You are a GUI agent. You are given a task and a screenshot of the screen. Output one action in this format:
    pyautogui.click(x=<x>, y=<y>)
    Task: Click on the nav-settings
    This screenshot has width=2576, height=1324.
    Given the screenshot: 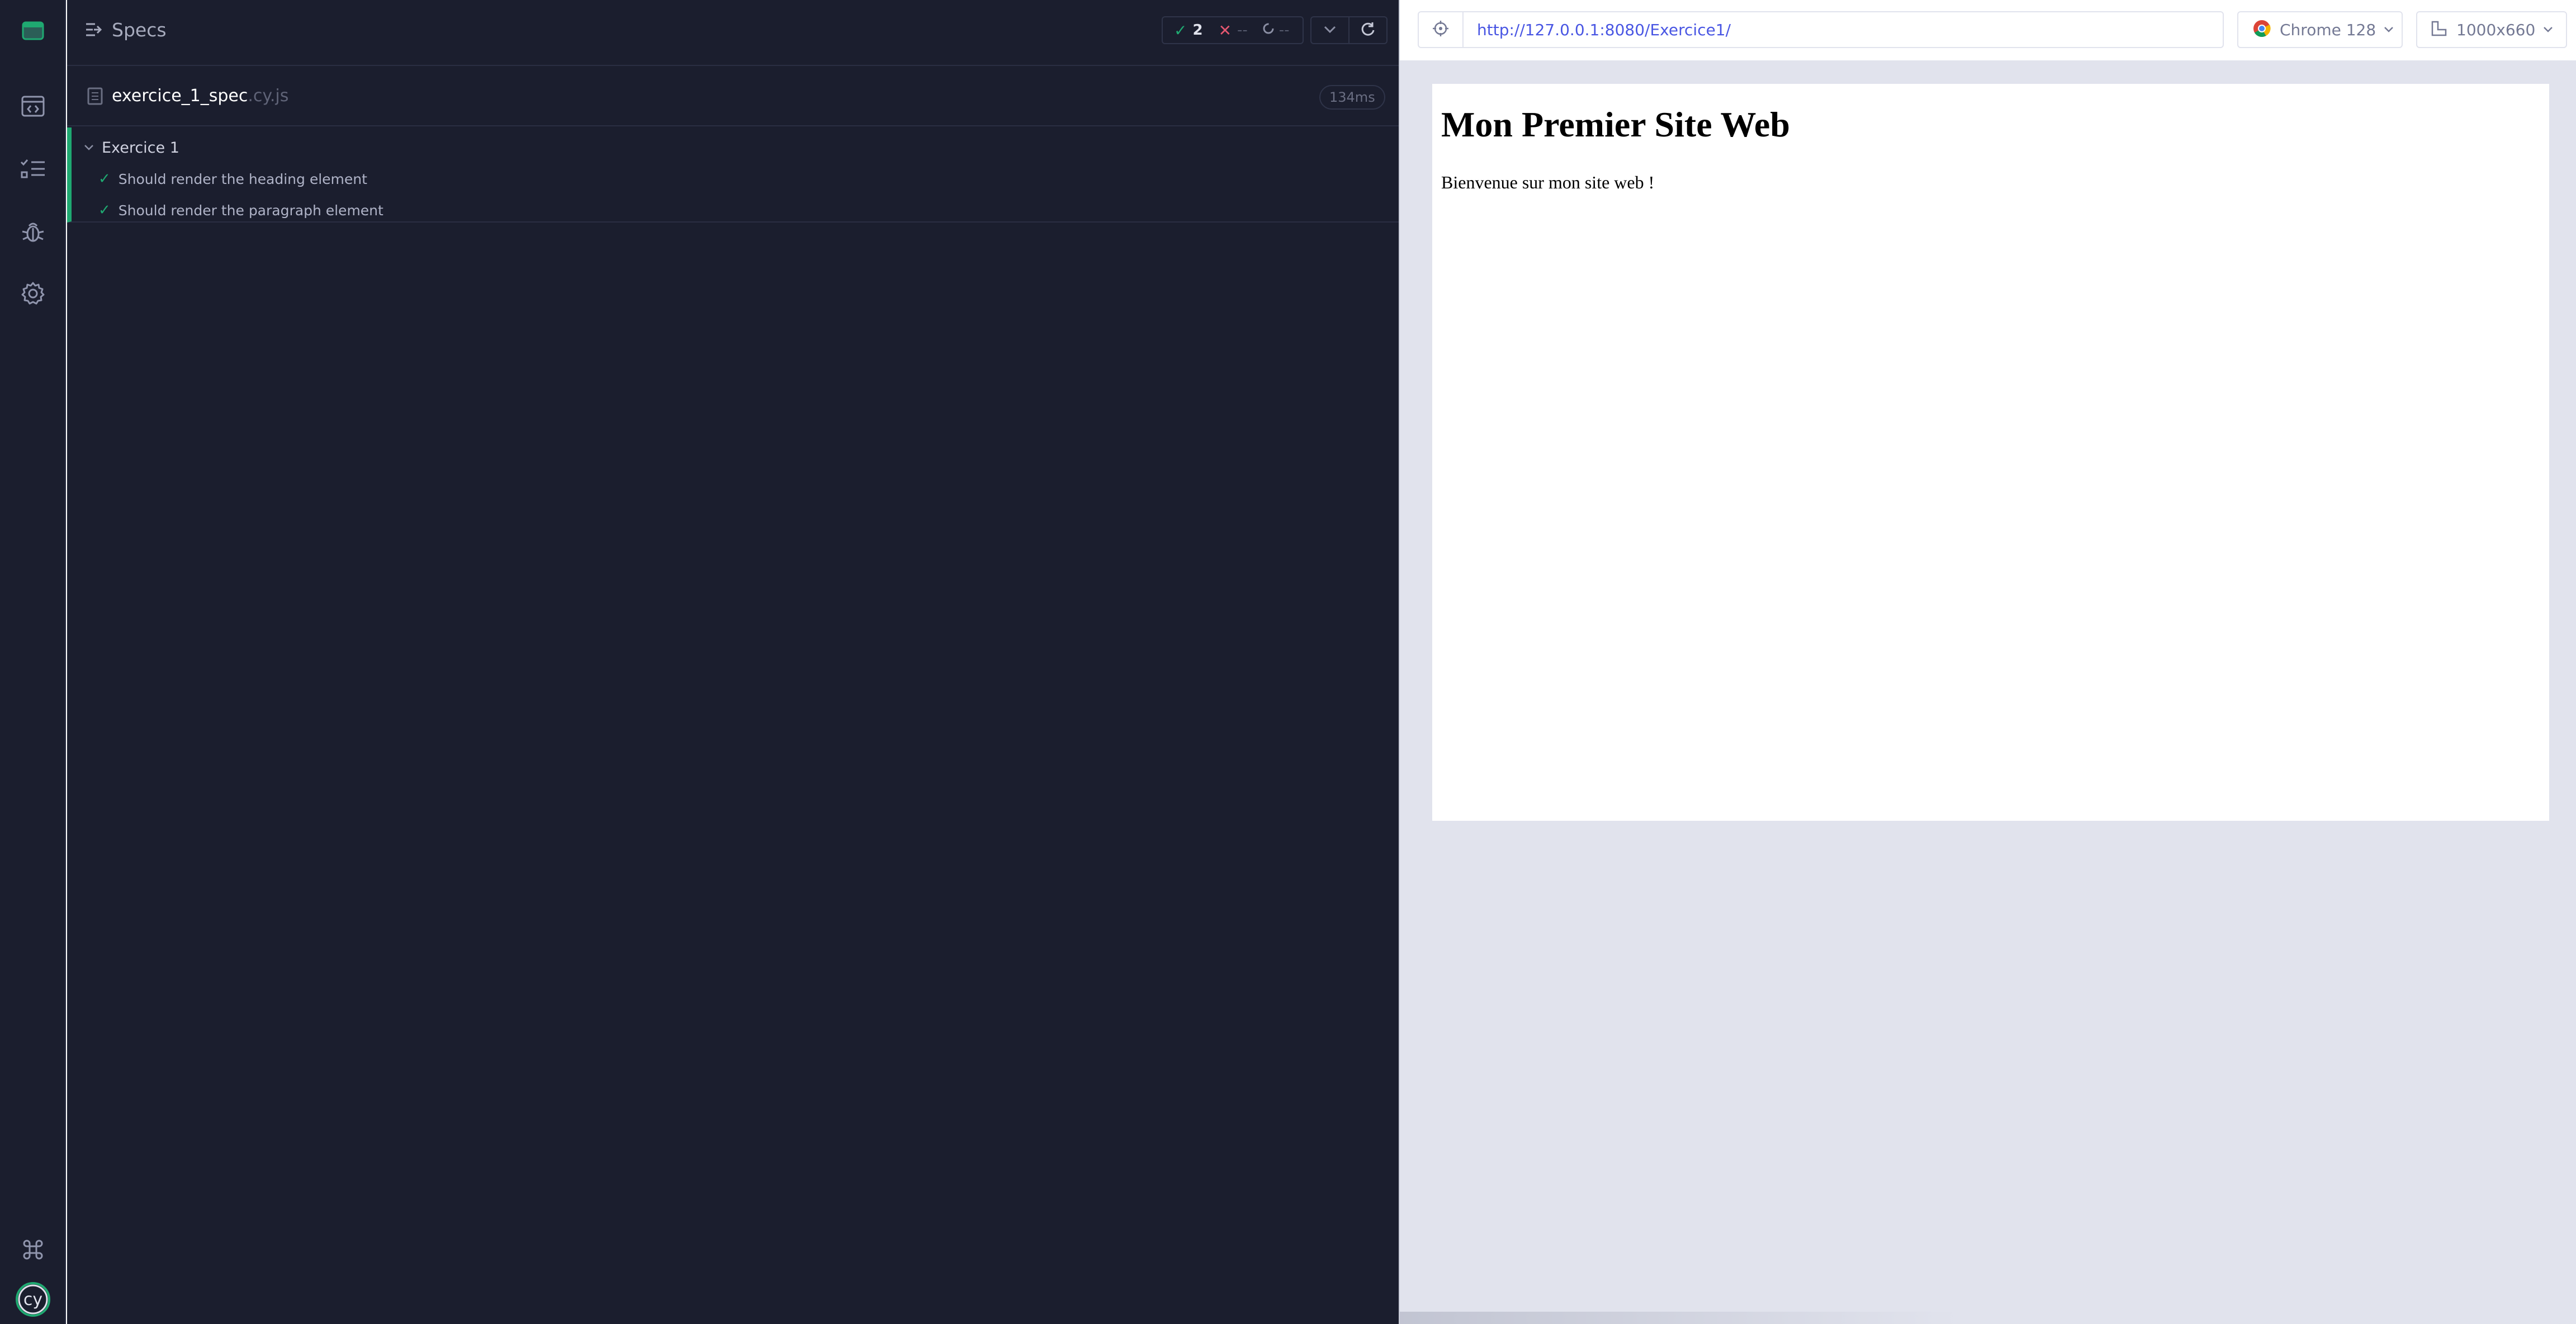 What is the action you would take?
    pyautogui.click(x=33, y=293)
    